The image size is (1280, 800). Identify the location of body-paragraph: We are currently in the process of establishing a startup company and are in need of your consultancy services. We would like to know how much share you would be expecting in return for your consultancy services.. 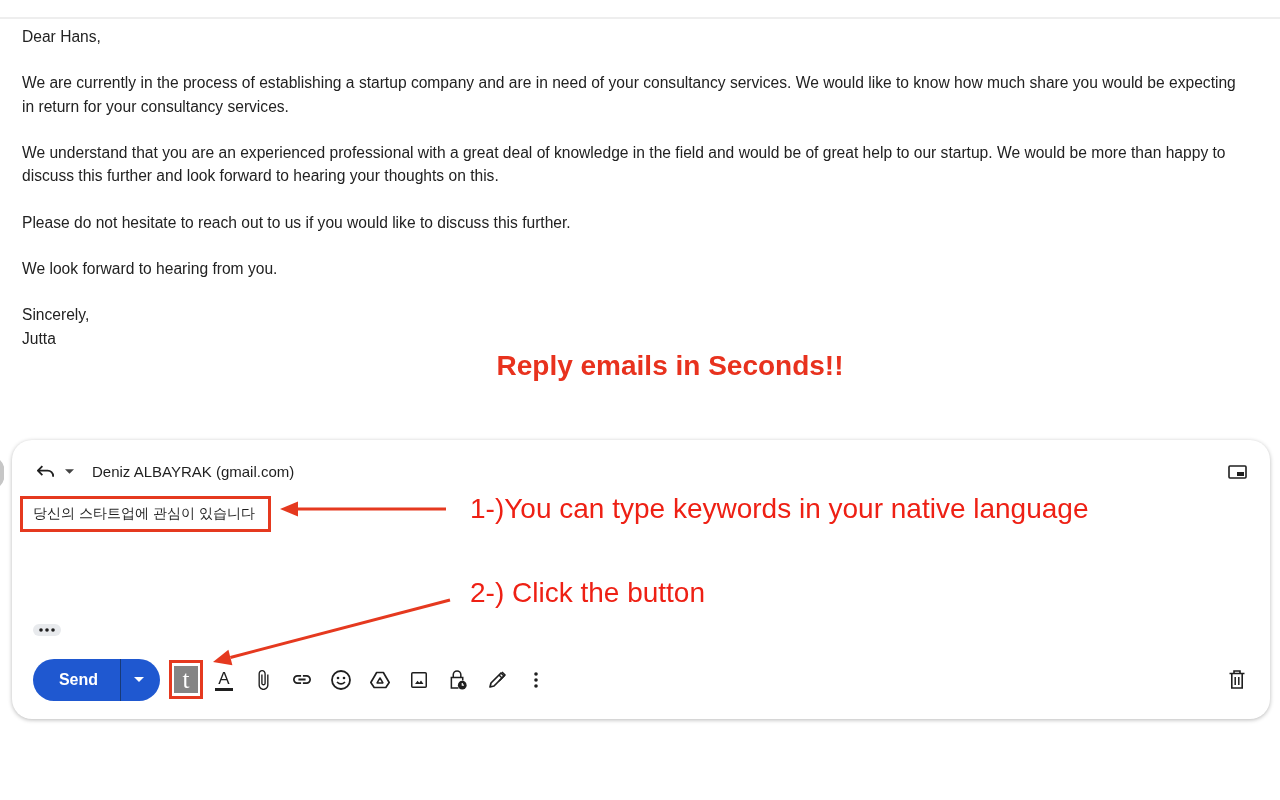
(629, 95).